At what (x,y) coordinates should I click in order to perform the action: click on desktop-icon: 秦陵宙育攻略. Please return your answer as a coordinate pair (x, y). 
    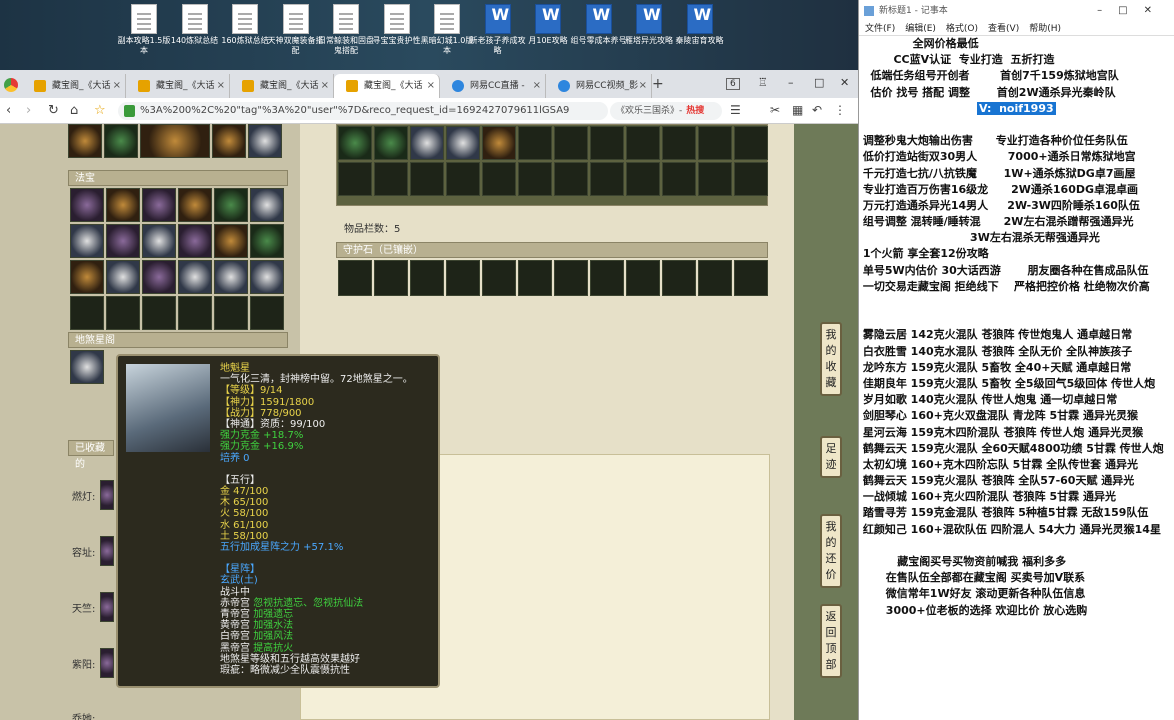
    Looking at the image, I should click on (700, 25).